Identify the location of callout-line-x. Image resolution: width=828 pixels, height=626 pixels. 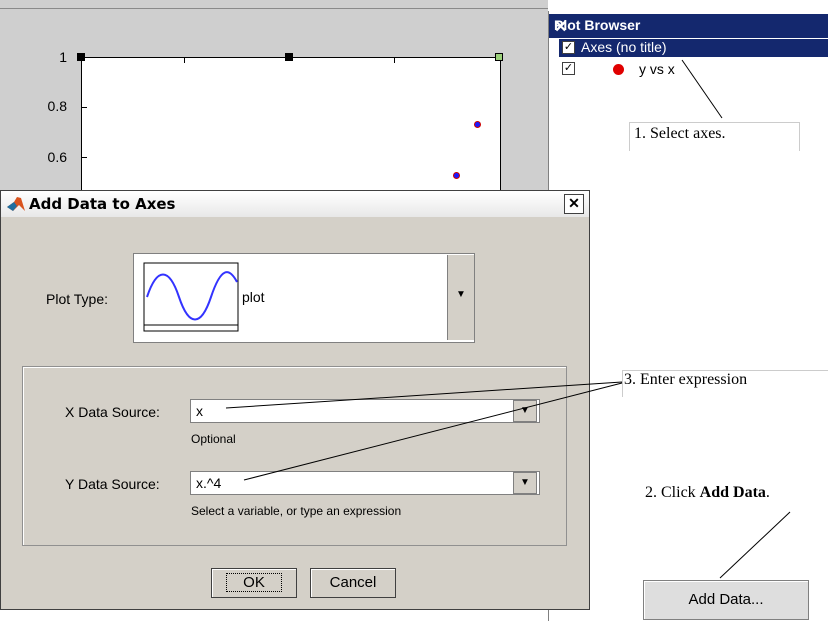
(424, 395).